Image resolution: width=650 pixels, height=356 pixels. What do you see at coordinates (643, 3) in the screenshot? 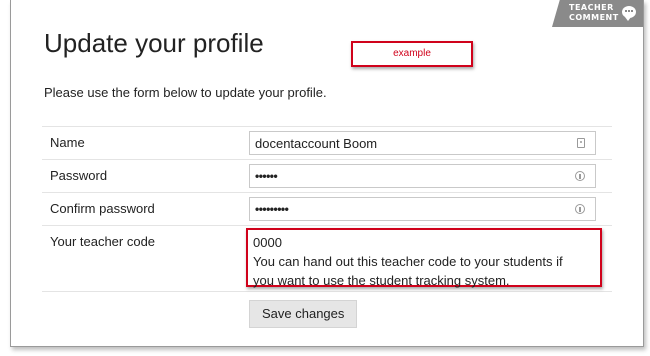
I see `tab-corner` at bounding box center [643, 3].